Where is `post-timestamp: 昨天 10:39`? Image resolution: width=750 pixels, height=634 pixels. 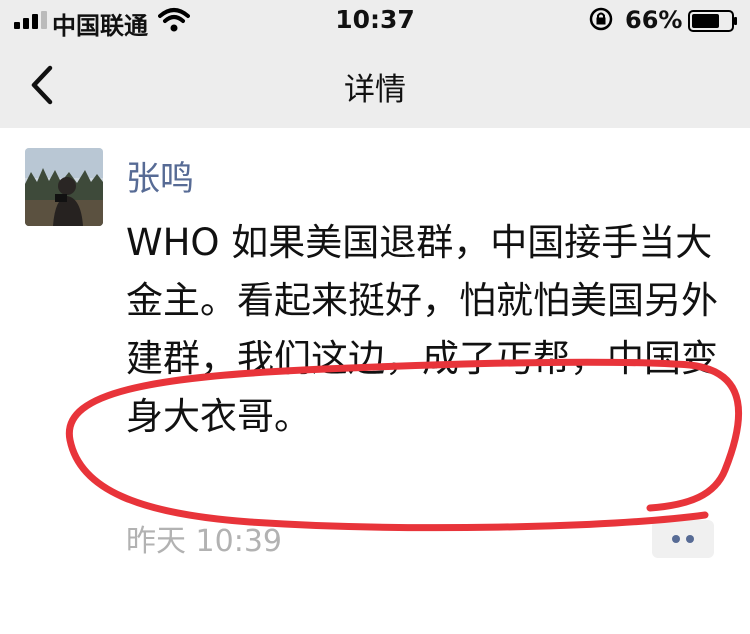
post-timestamp: 昨天 10:39 is located at coordinates (204, 541).